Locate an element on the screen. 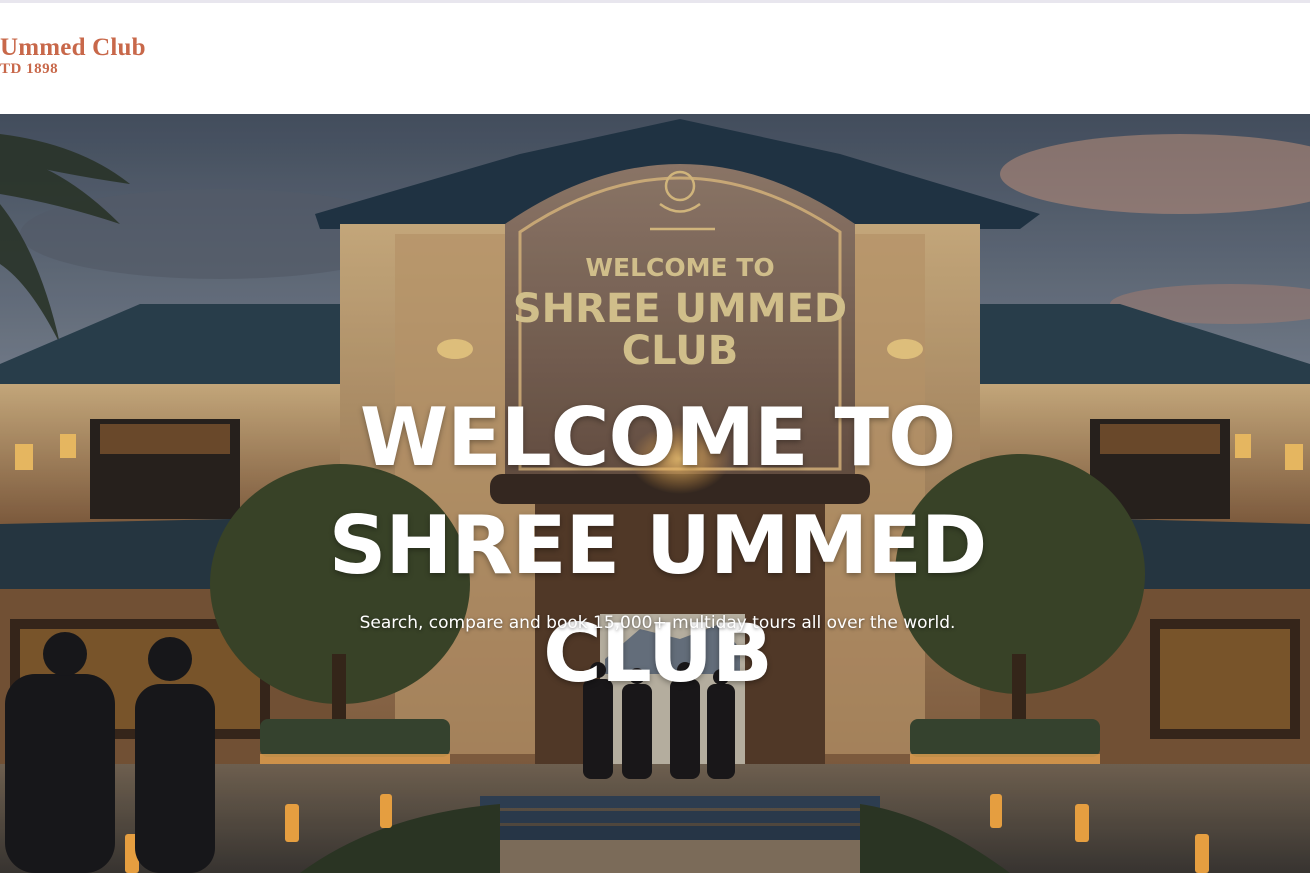 The width and height of the screenshot is (1310, 873). site-header: Ummed Club TD 1898 is located at coordinates (655, 58).